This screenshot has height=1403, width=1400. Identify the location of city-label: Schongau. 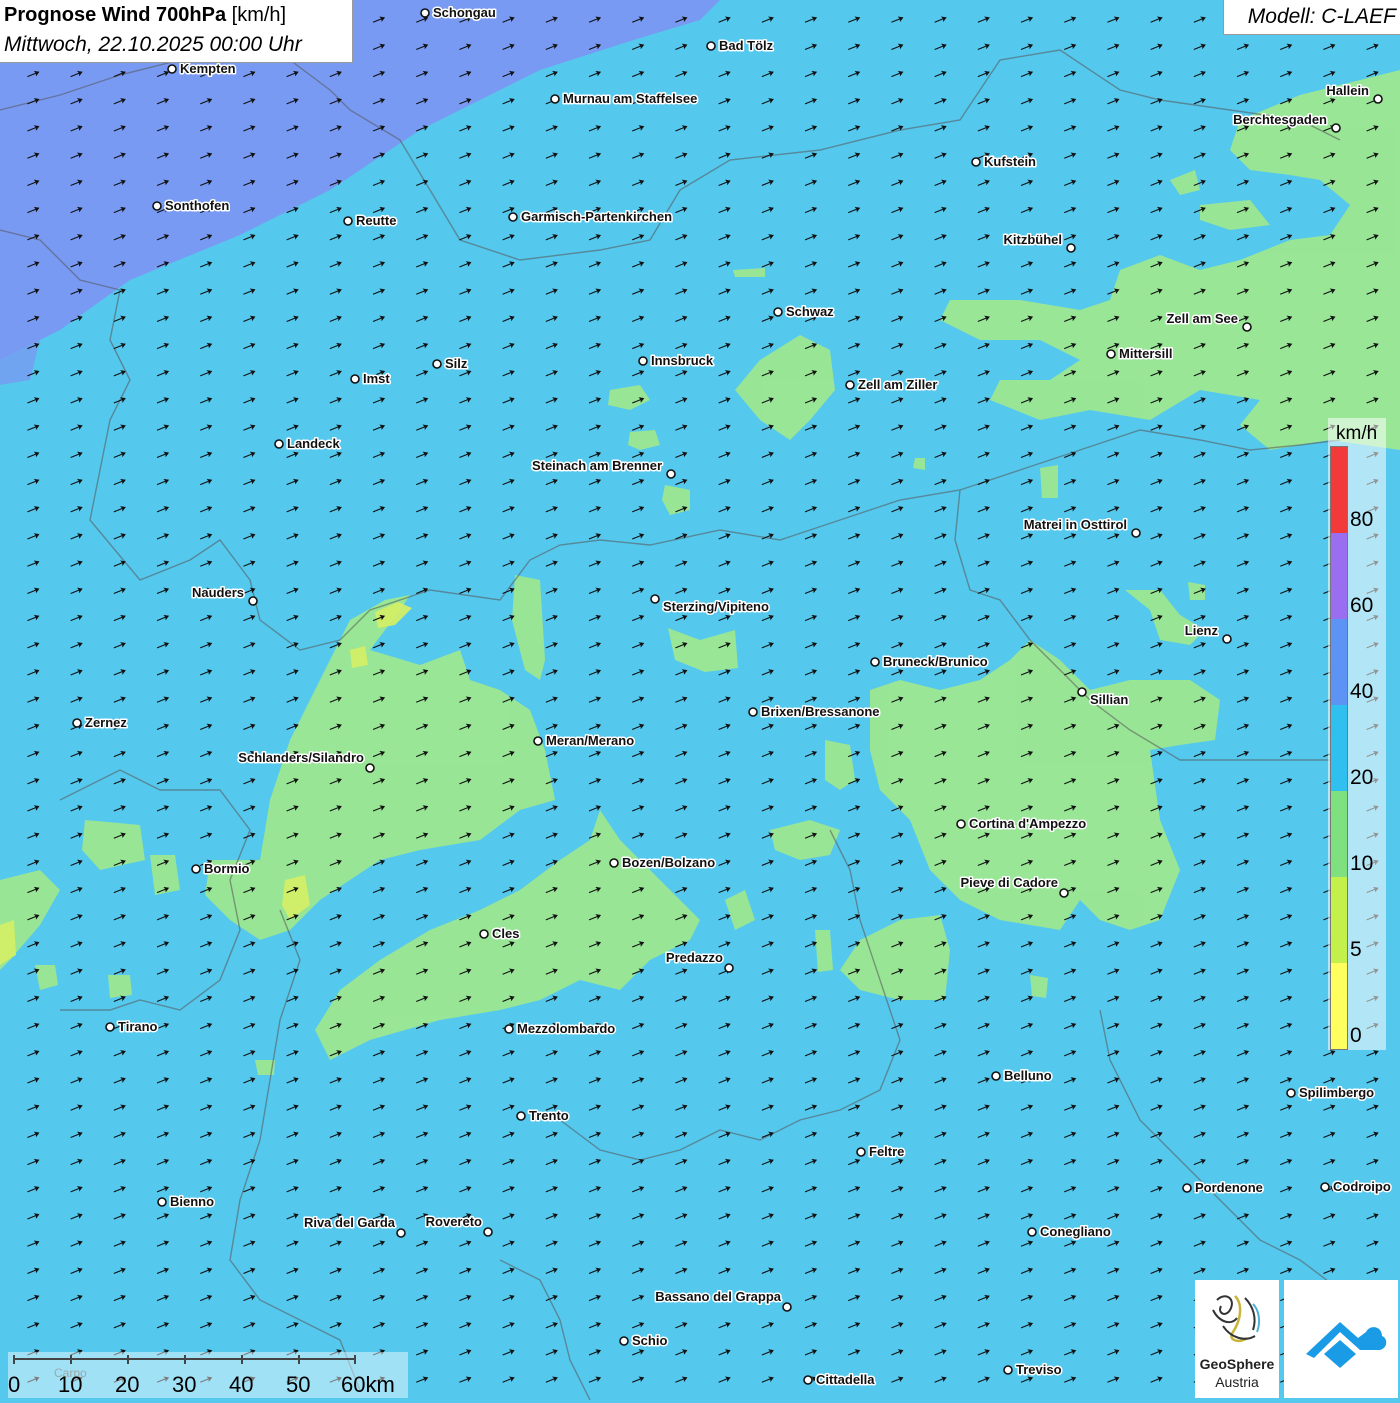
(464, 12).